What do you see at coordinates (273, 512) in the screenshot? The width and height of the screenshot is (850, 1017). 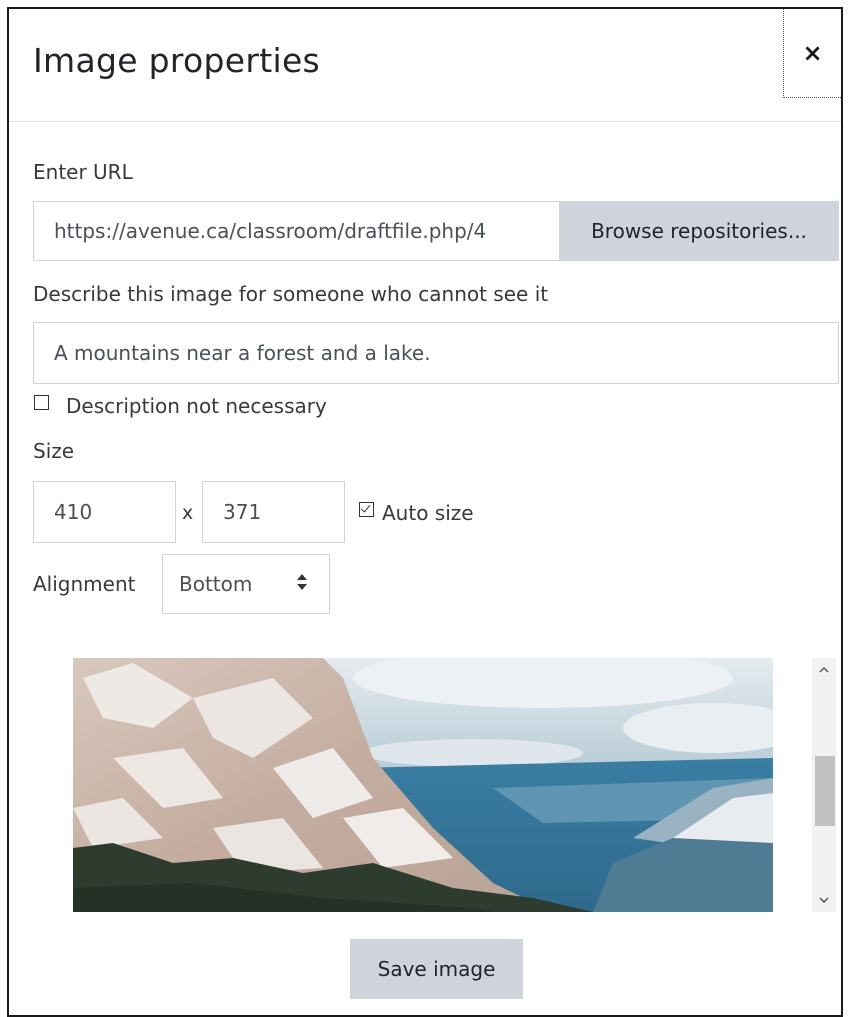 I see `height-input: 371` at bounding box center [273, 512].